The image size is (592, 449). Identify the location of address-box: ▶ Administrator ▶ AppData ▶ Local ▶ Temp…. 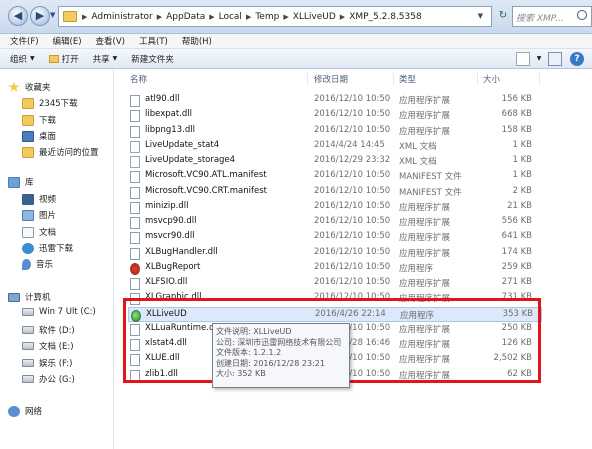
(275, 16).